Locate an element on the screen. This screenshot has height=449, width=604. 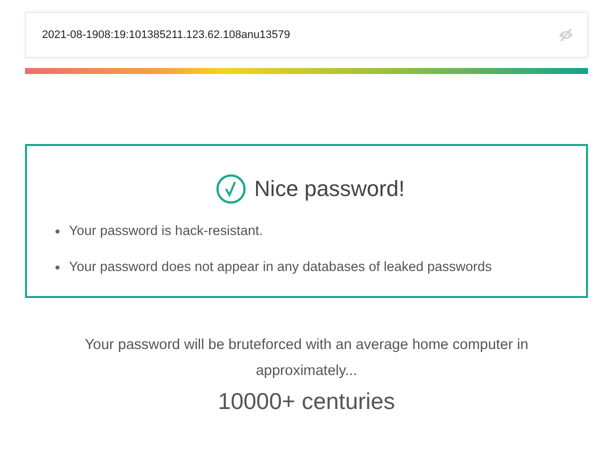
result-point: Your password does not appear in any databases of leaked passwords is located at coordinates (280, 267).